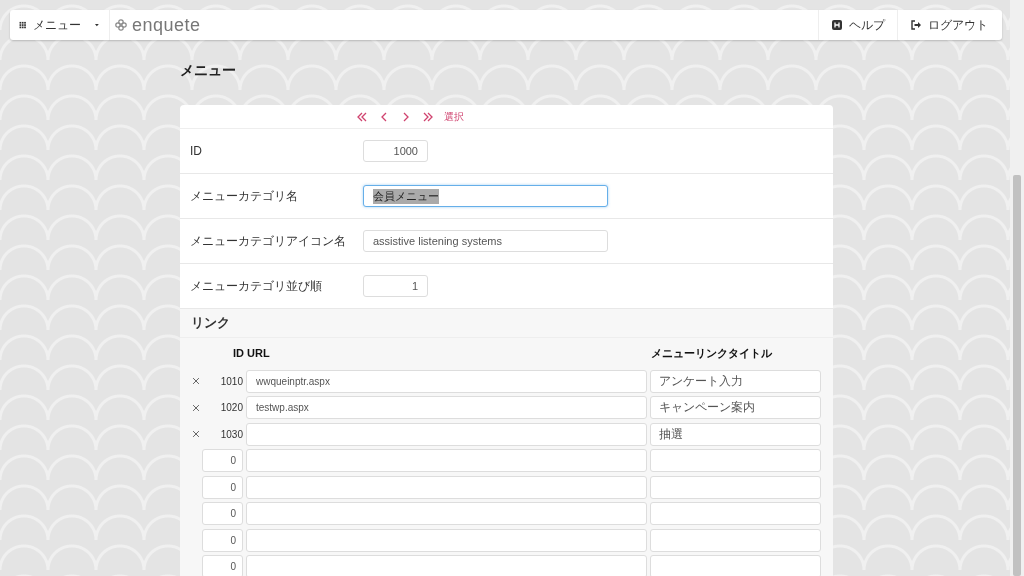 Image resolution: width=1024 pixels, height=576 pixels. Describe the element at coordinates (485, 241) in the screenshot. I see `text-field: assistive listening systems` at that location.